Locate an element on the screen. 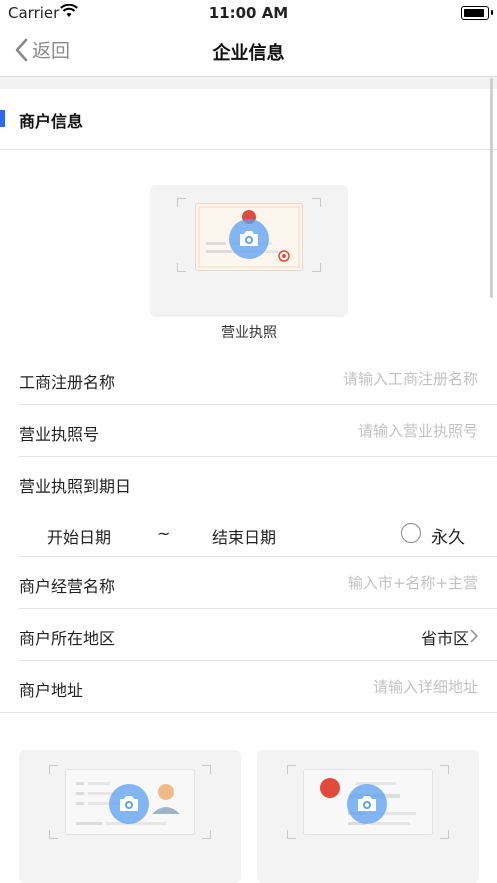  merchant-region-label: 商户所在地区 is located at coordinates (67, 638).